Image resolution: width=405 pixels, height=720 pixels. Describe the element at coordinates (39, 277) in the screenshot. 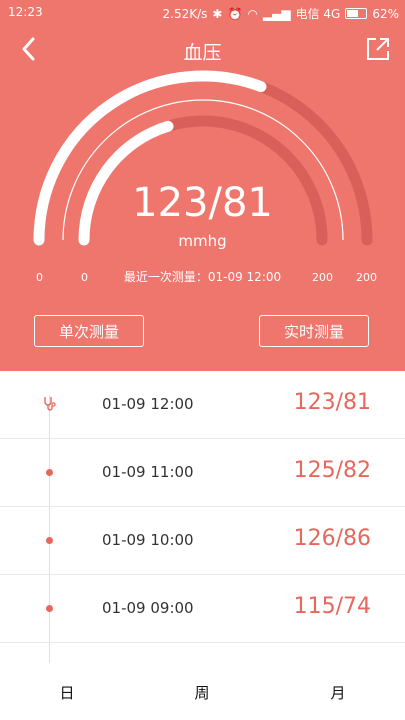

I see `outer-min-label: 0` at that location.